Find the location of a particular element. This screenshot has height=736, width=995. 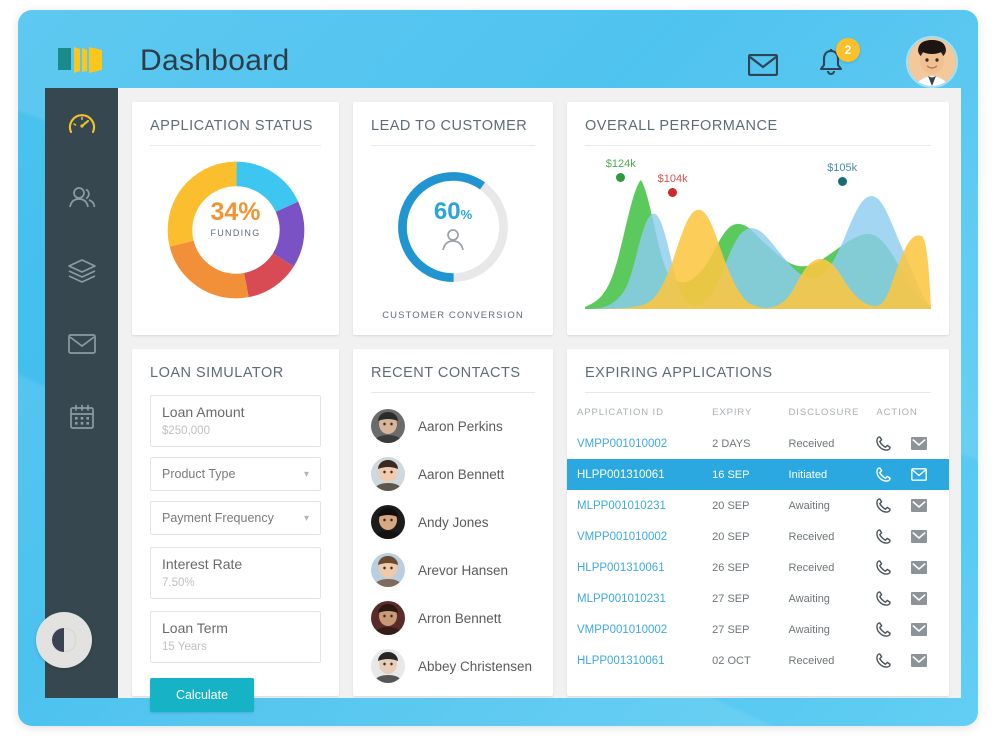

table-row: HLPP001310061 26 SEP Received is located at coordinates (758, 567).